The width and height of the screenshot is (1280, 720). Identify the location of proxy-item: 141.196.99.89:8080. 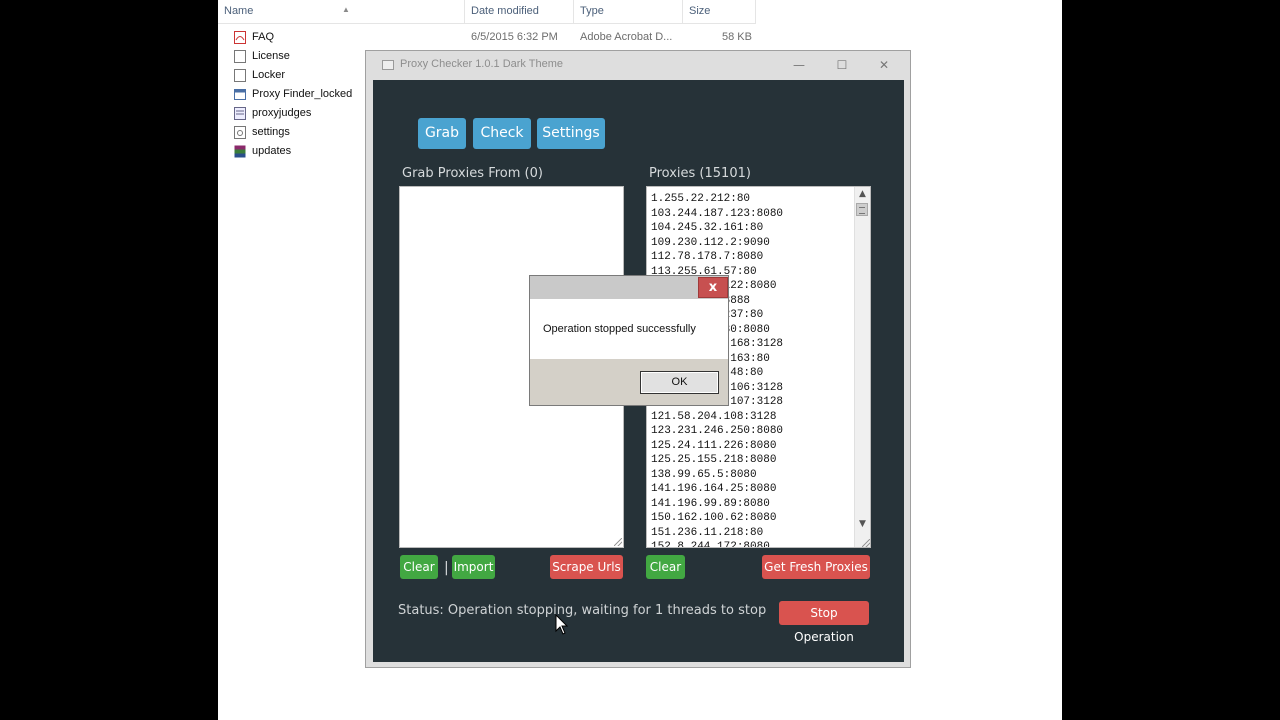
(710, 503).